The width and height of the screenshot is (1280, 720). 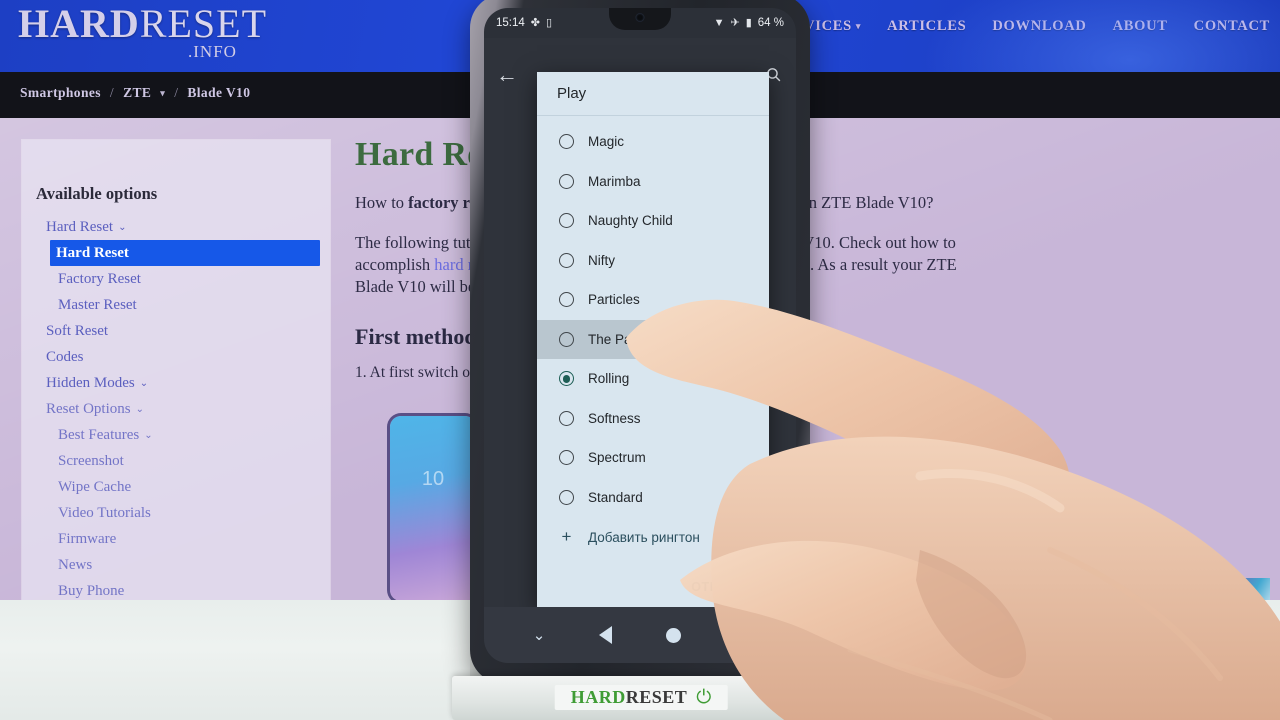 I want to click on sidebar-item-firmware: Firmware, so click(x=176, y=539).